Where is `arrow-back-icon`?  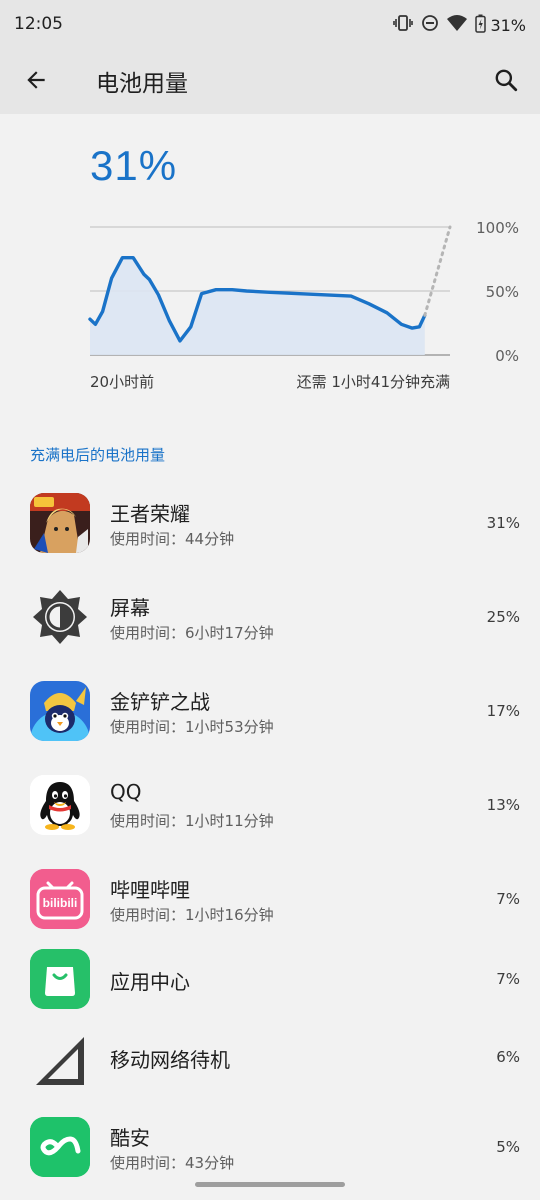
arrow-back-icon is located at coordinates (36, 80).